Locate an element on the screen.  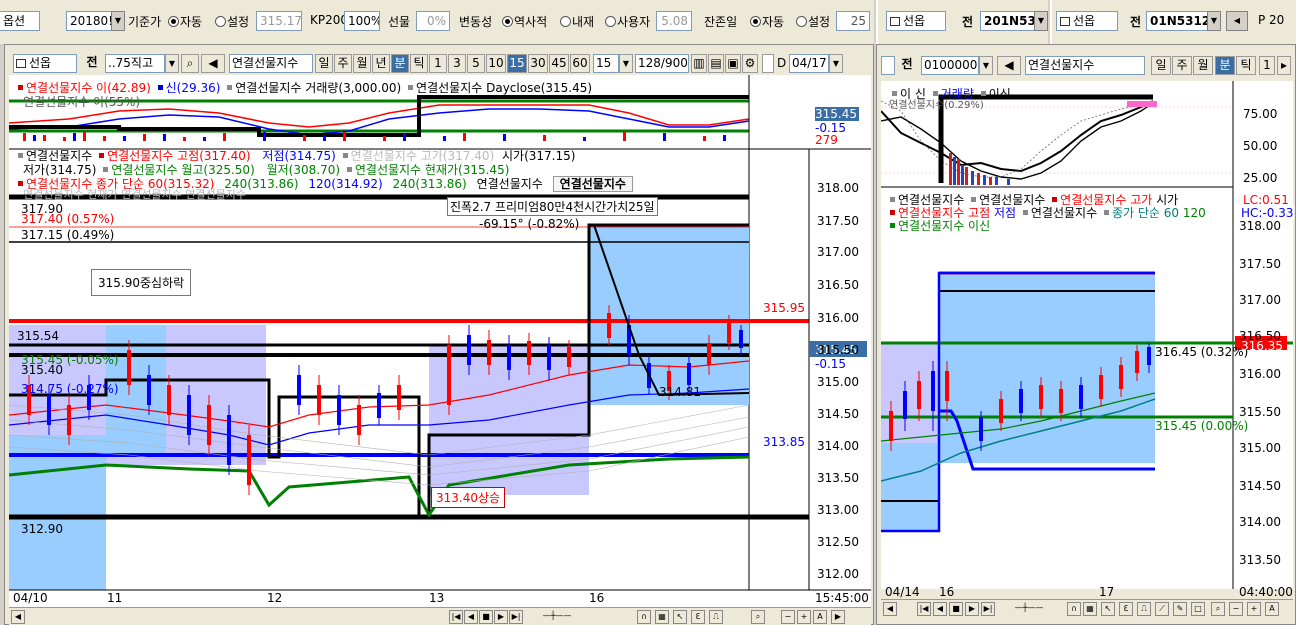
implied-radio: 내재 is located at coordinates (577, 21).